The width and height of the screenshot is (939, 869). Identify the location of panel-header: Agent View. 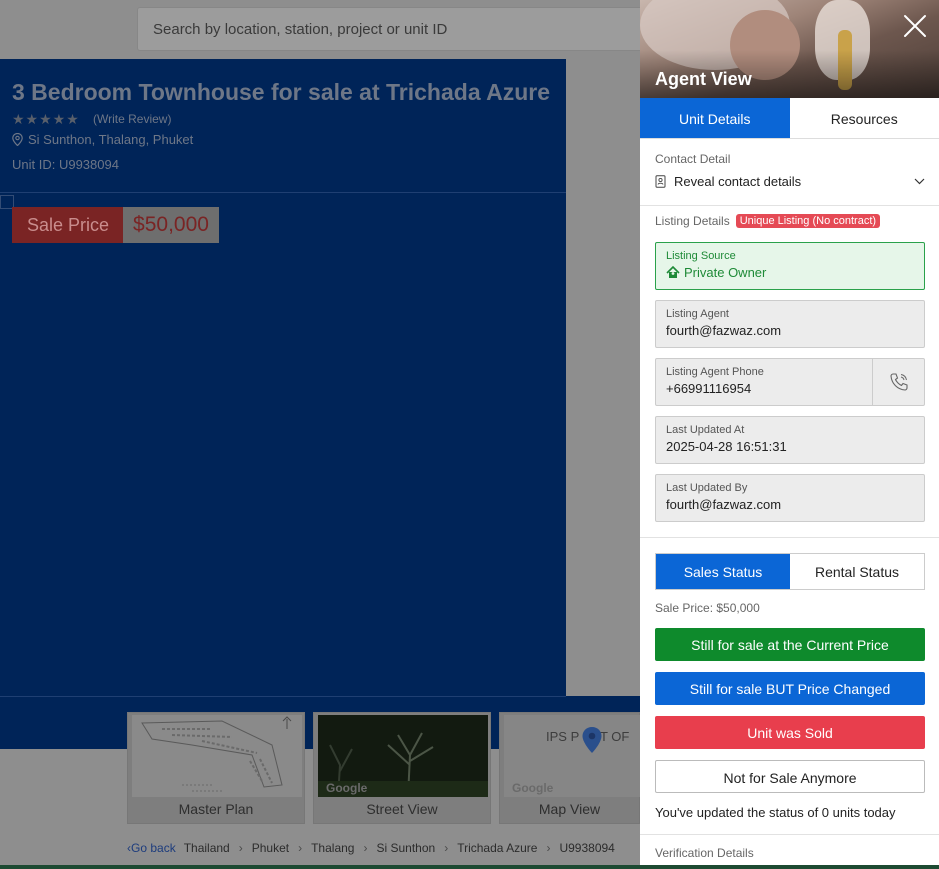
(789, 49).